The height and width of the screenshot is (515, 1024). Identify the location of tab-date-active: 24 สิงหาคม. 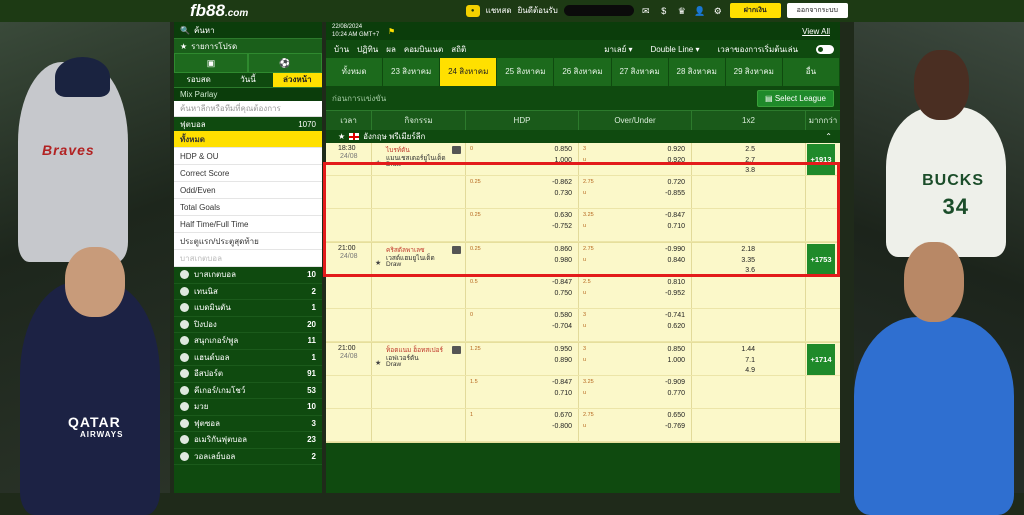
(468, 72).